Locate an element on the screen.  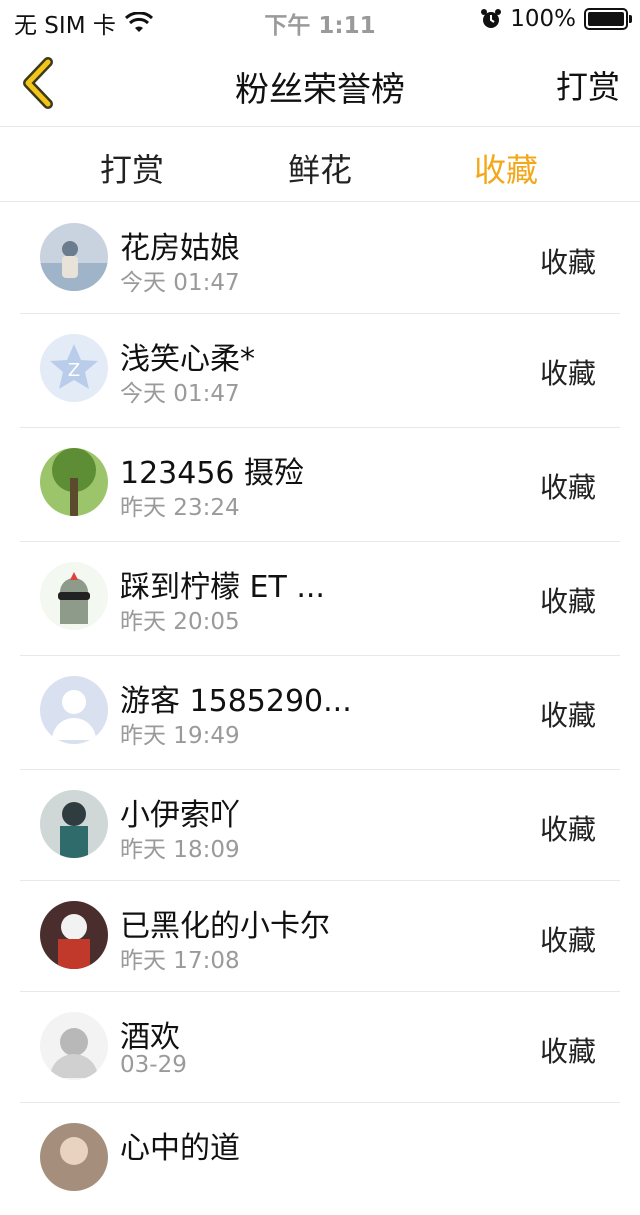
list-item: 游客 1585290... 昨天 19:49 收藏 is located at coordinates (320, 713).